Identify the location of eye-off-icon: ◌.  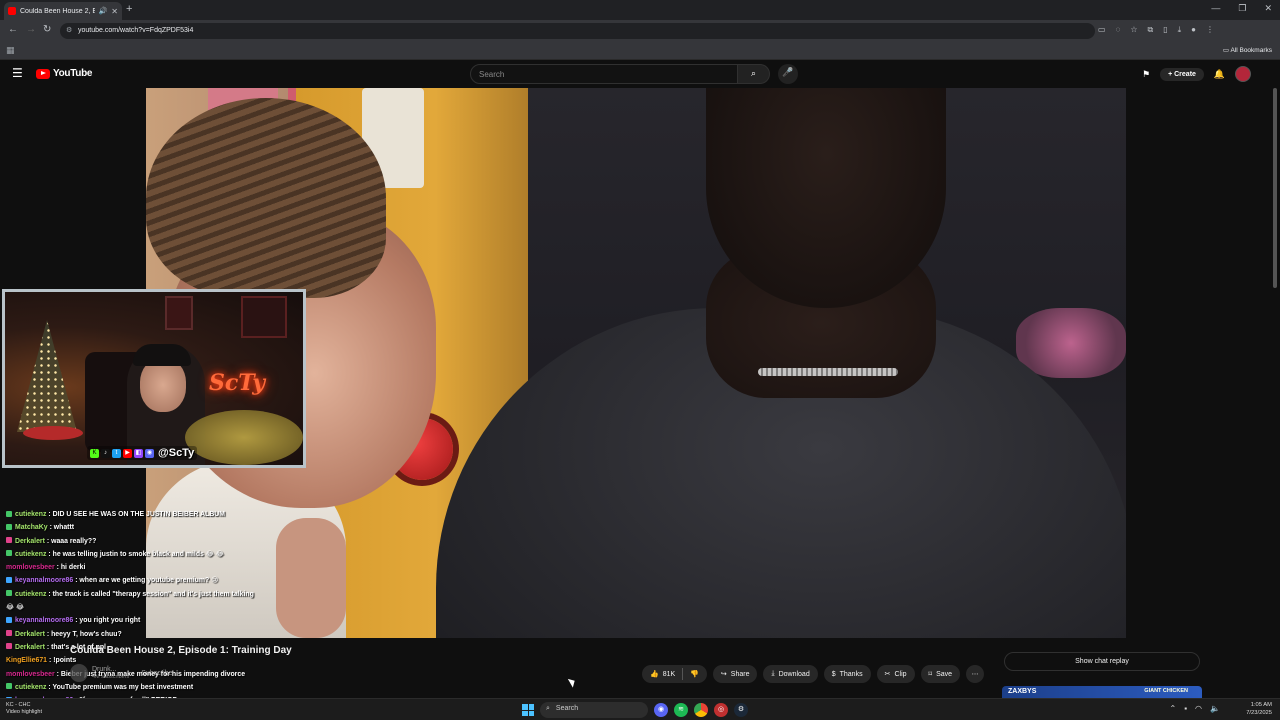
(1118, 30).